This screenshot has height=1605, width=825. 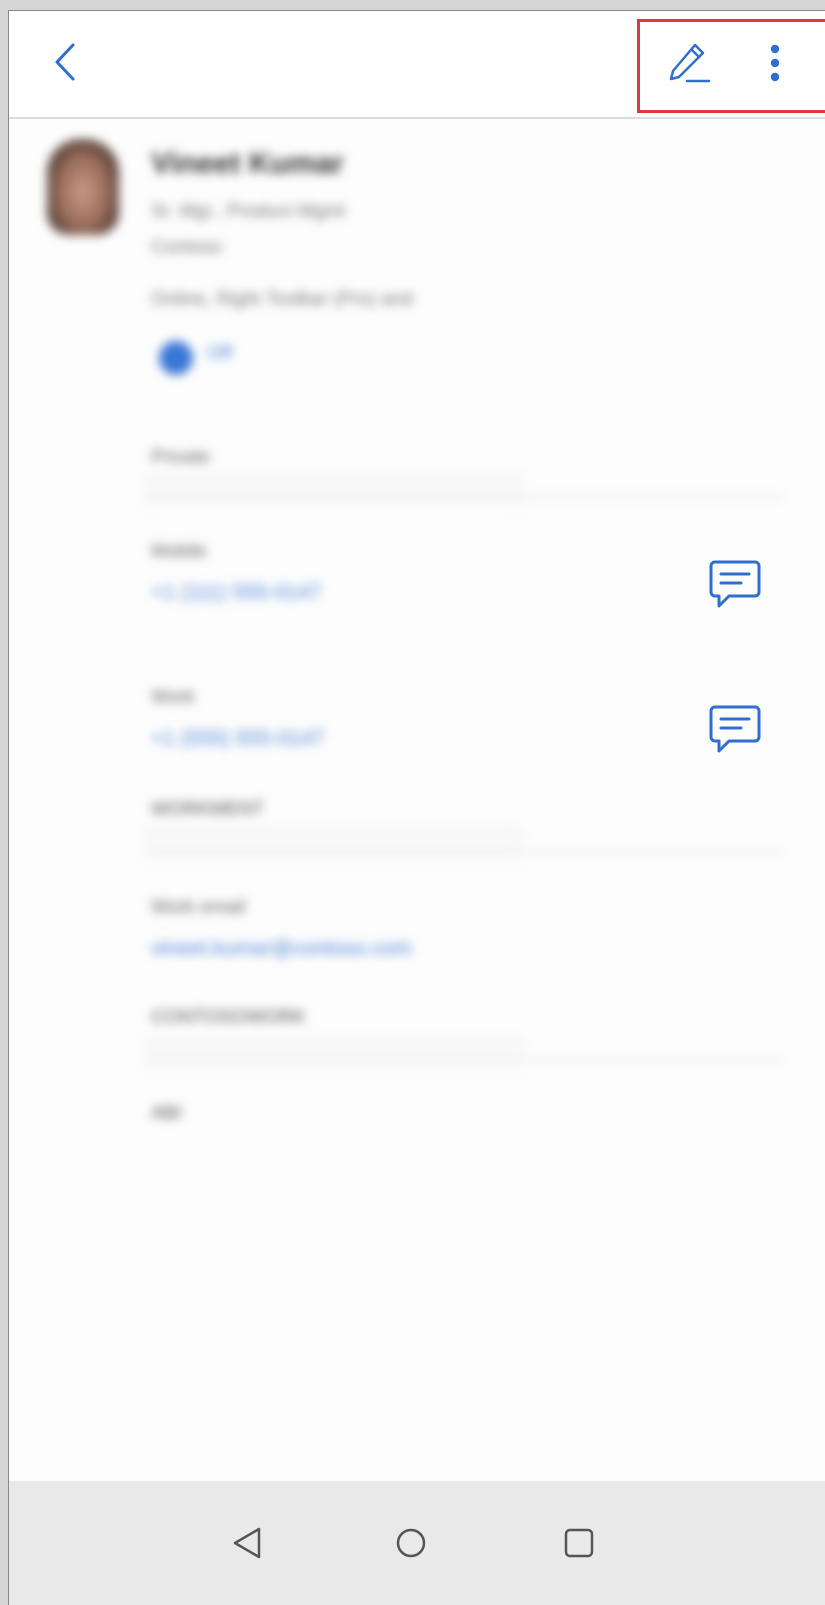 I want to click on nav-back-button, so click(x=247, y=1543).